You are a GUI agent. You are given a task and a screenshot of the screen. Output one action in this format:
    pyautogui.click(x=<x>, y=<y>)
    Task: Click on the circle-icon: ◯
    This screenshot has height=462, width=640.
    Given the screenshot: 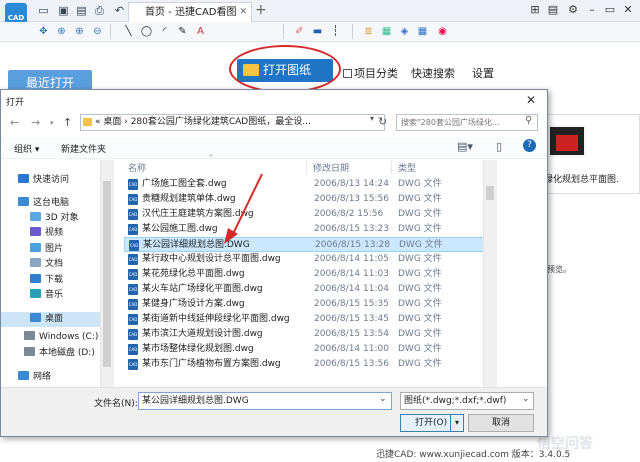 What is the action you would take?
    pyautogui.click(x=146, y=31)
    